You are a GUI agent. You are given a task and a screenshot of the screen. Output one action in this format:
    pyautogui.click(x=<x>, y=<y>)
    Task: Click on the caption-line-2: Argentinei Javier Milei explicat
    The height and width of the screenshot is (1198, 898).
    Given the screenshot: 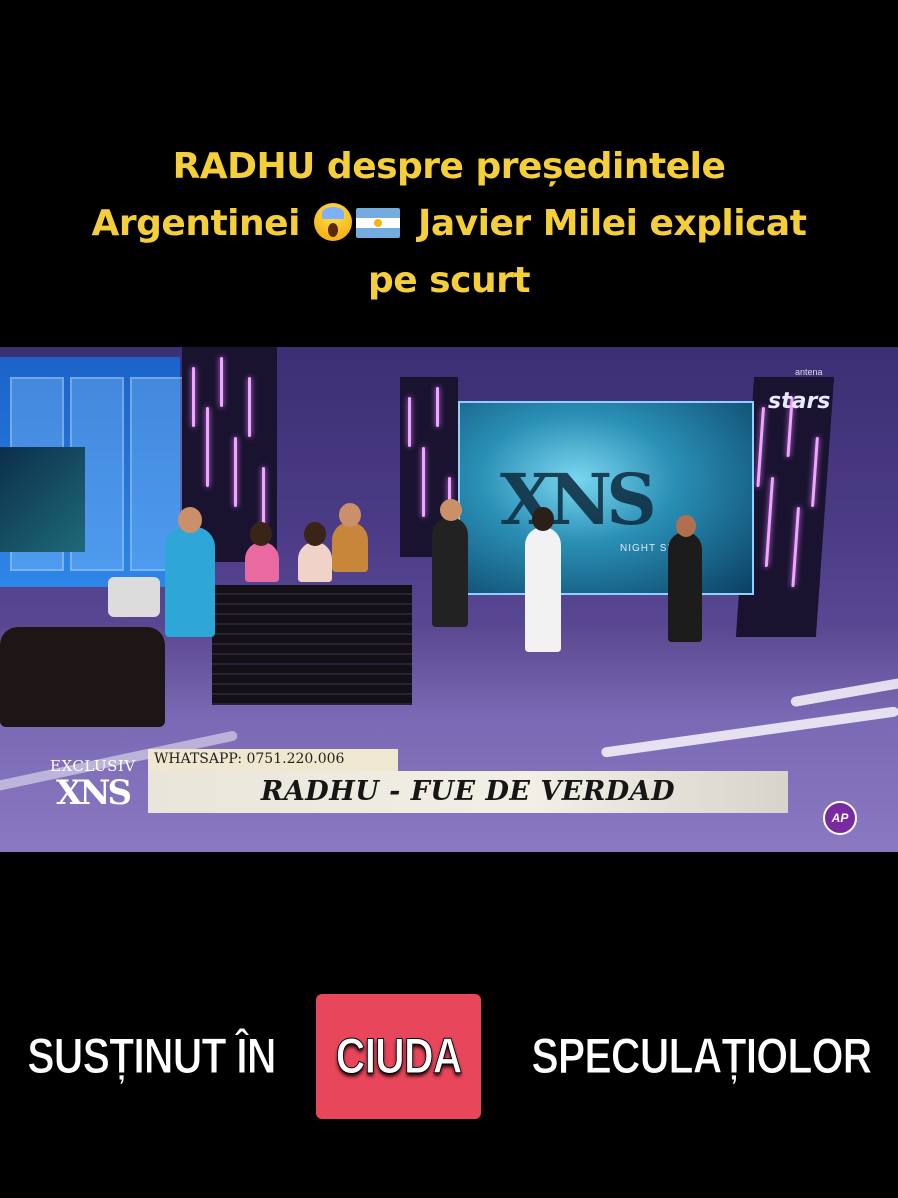 What is the action you would take?
    pyautogui.click(x=449, y=223)
    